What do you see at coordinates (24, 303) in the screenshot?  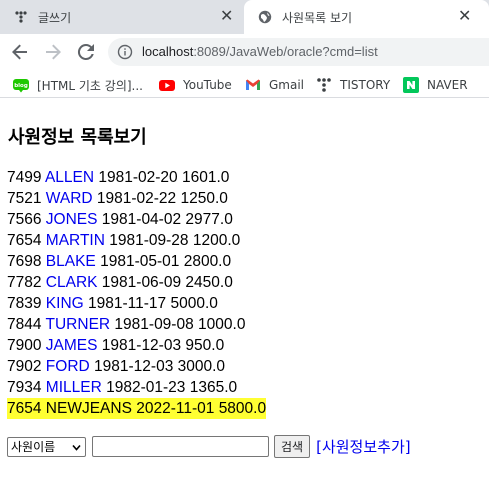 I see `employee-number: 7839` at bounding box center [24, 303].